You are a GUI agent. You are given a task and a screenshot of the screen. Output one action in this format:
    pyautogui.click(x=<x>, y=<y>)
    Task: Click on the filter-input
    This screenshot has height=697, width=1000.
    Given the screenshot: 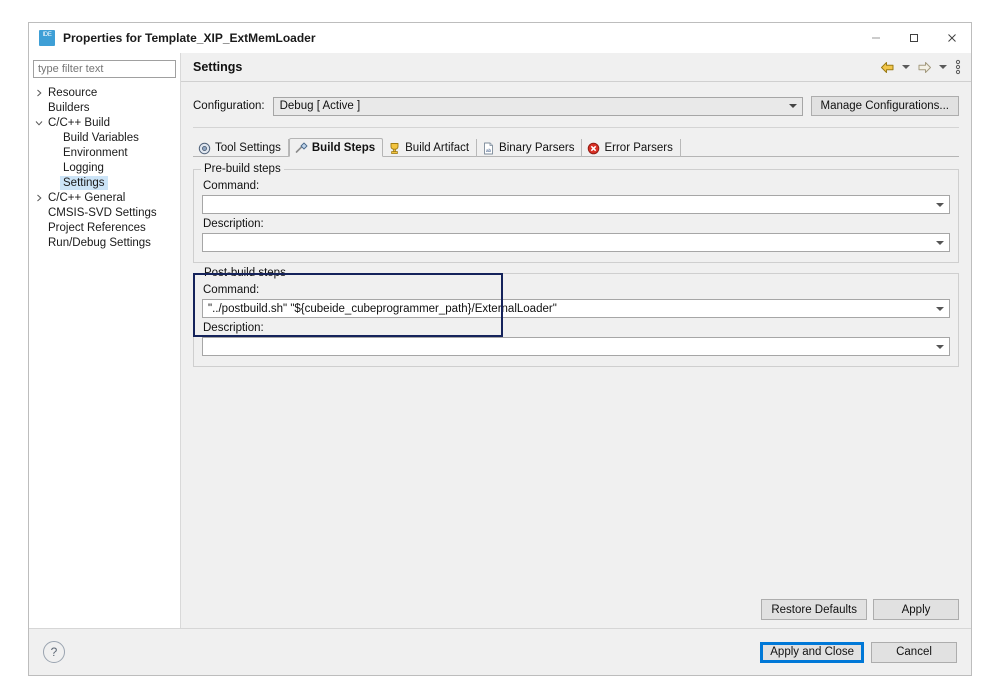 What is the action you would take?
    pyautogui.click(x=104, y=69)
    